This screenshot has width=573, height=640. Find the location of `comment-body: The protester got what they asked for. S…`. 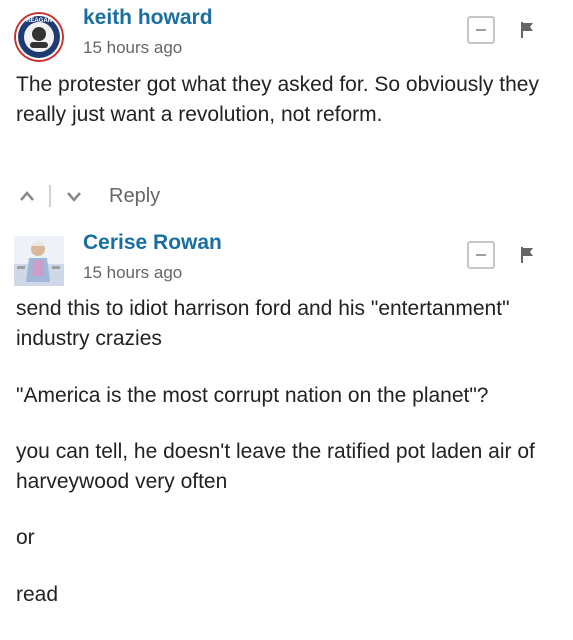

comment-body: The protester got what they asked for. S… is located at coordinates (288, 100).